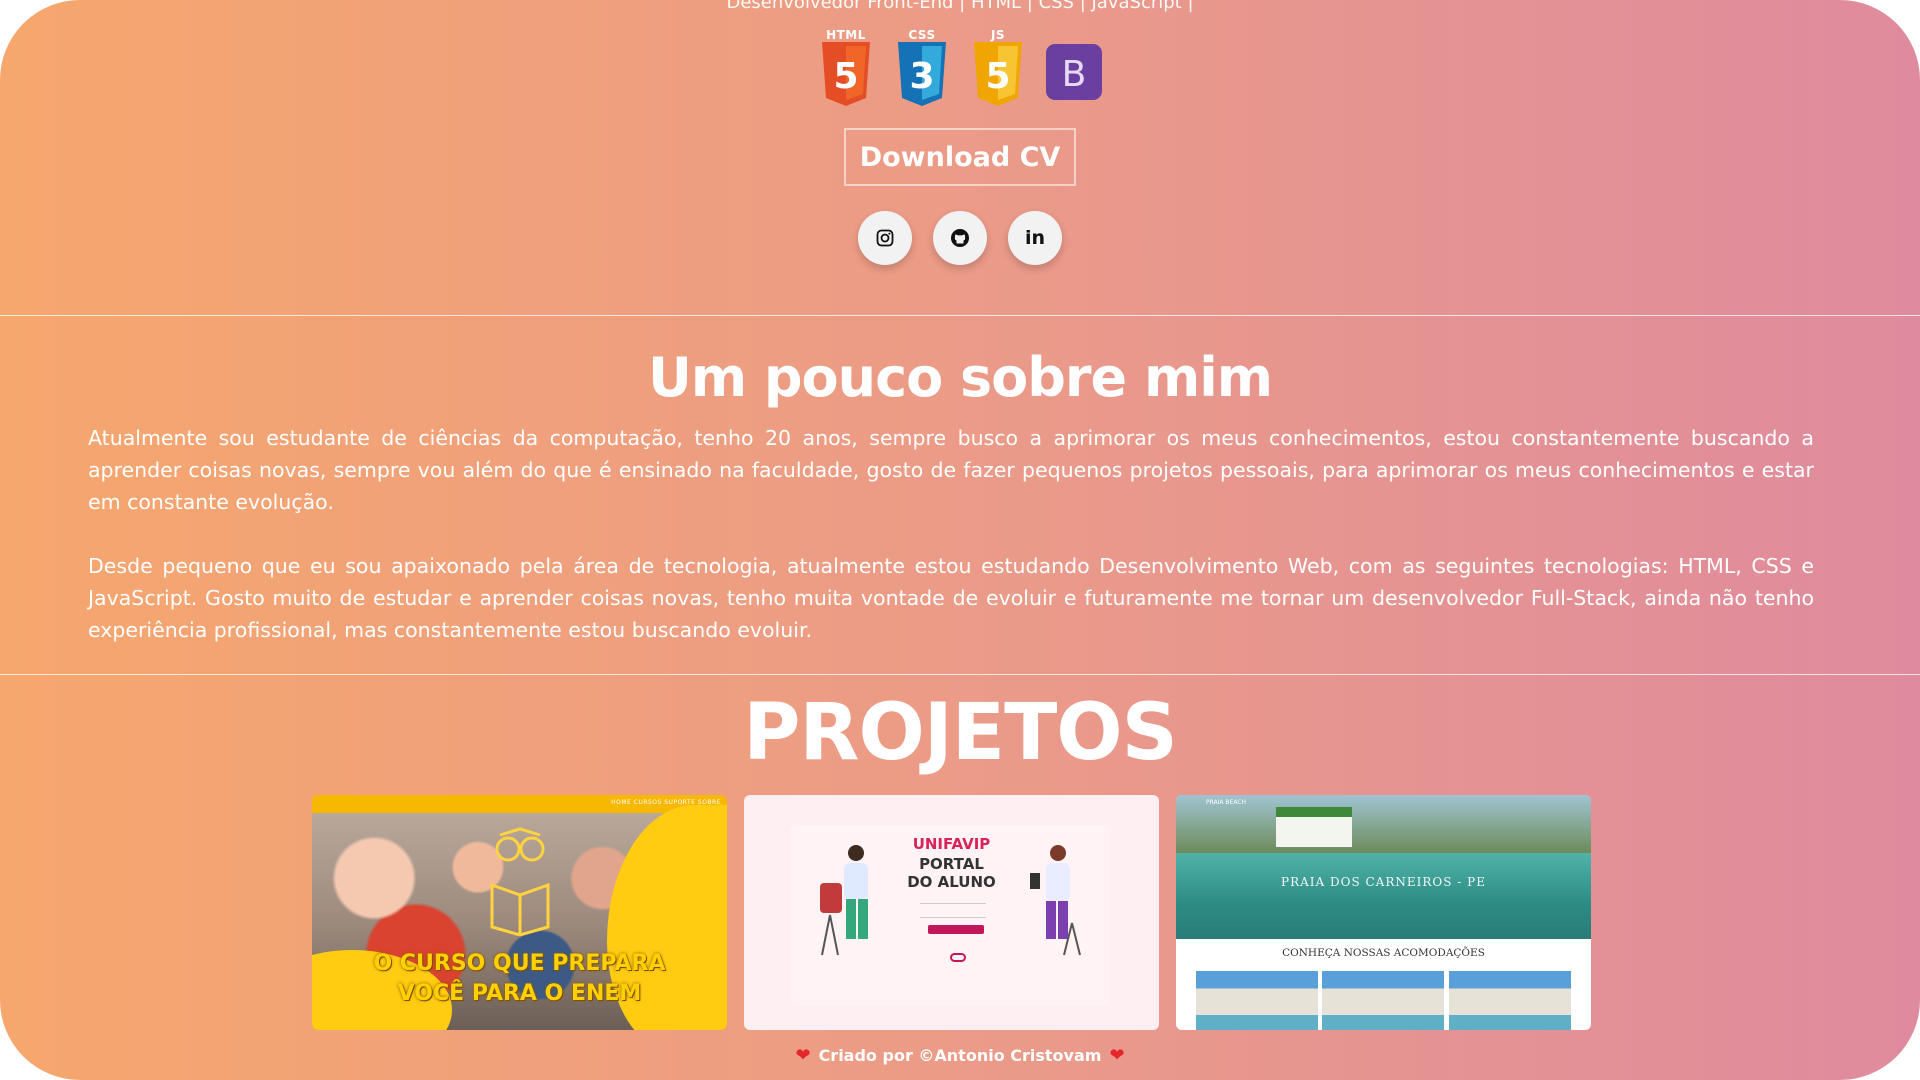  What do you see at coordinates (921, 76) in the screenshot?
I see `css3-glyph: 3` at bounding box center [921, 76].